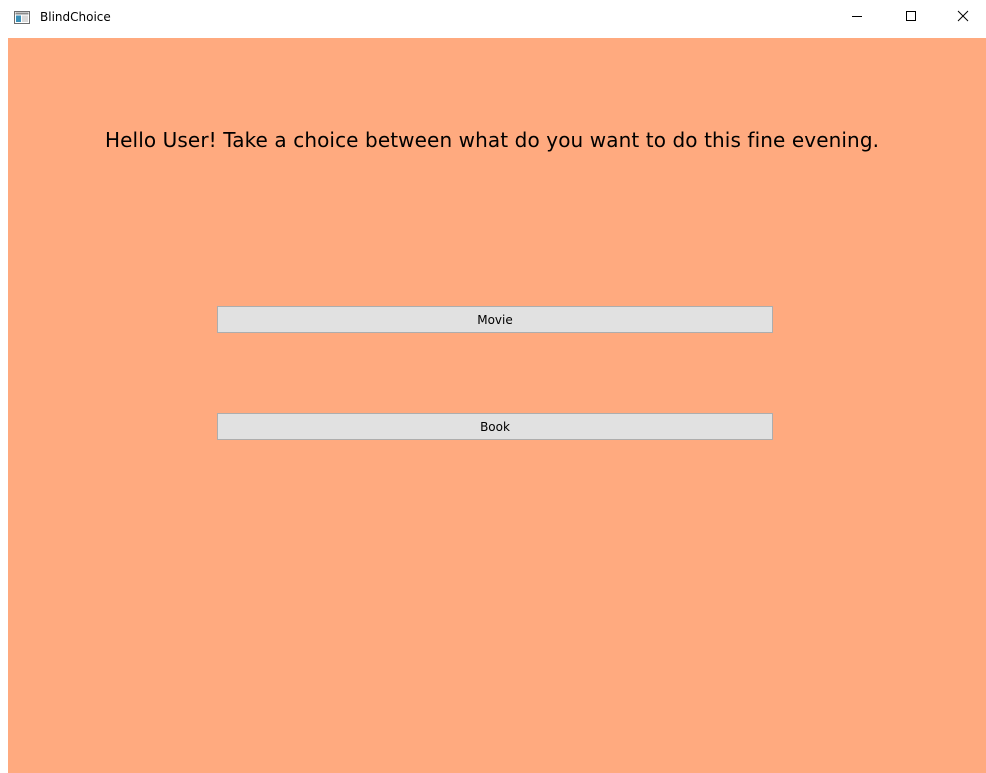 The width and height of the screenshot is (986, 773). I want to click on maximize-button, so click(911, 18).